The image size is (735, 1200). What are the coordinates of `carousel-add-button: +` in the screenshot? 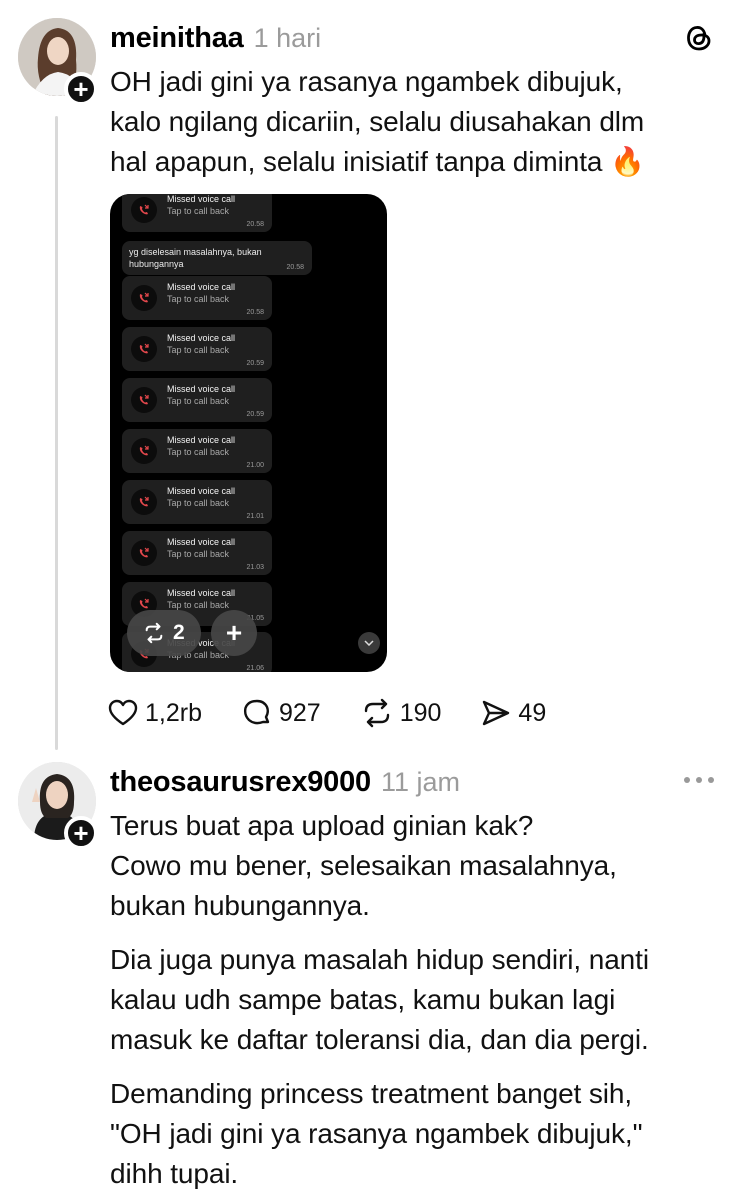 It's located at (234, 633).